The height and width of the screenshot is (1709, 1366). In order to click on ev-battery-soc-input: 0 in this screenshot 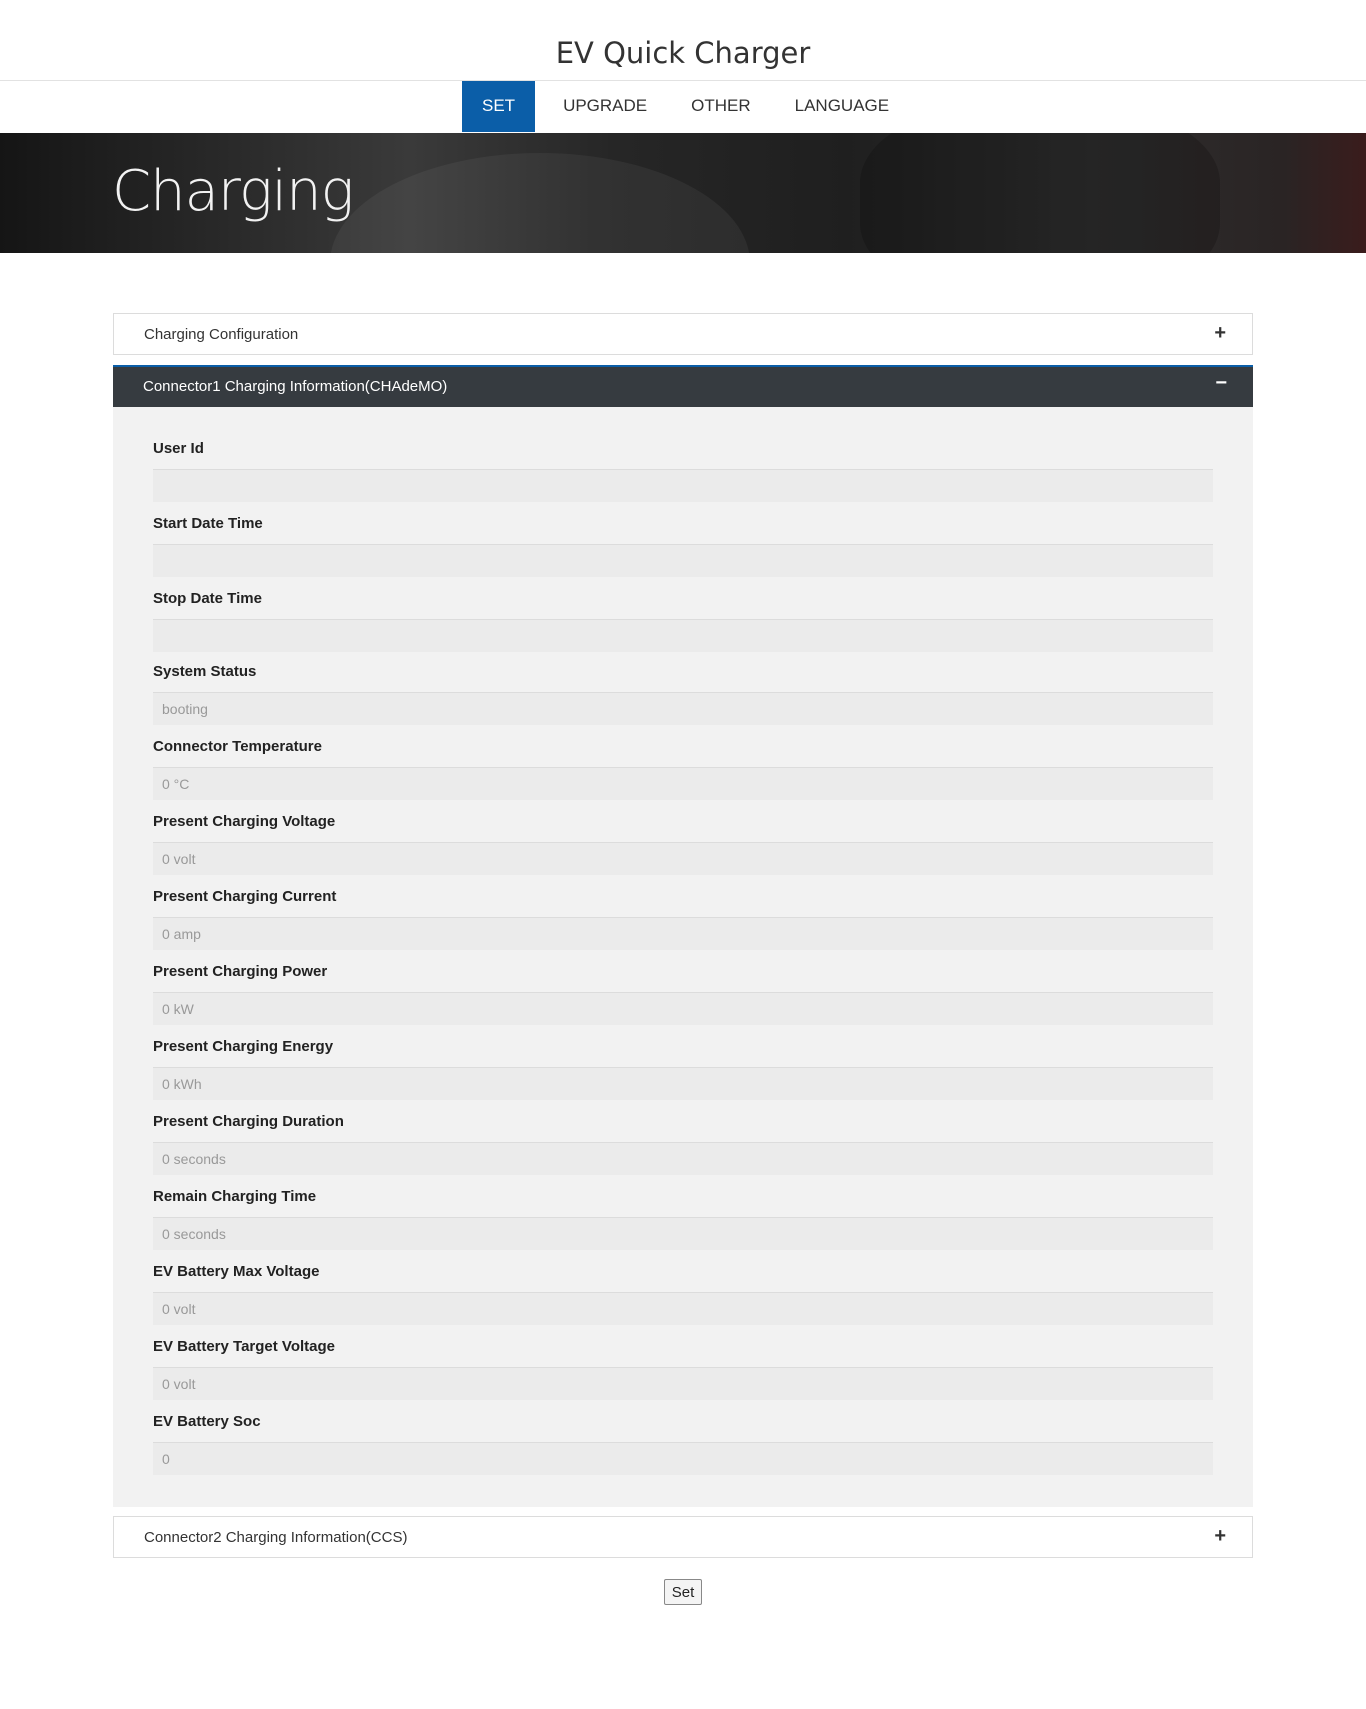, I will do `click(683, 1458)`.